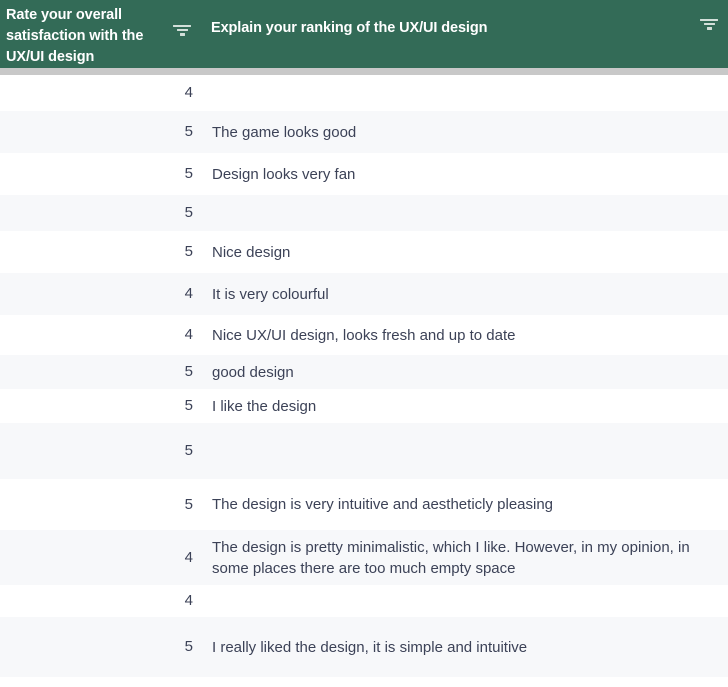 This screenshot has height=687, width=728. What do you see at coordinates (284, 174) in the screenshot?
I see `cell-explanation: Design looks very fan` at bounding box center [284, 174].